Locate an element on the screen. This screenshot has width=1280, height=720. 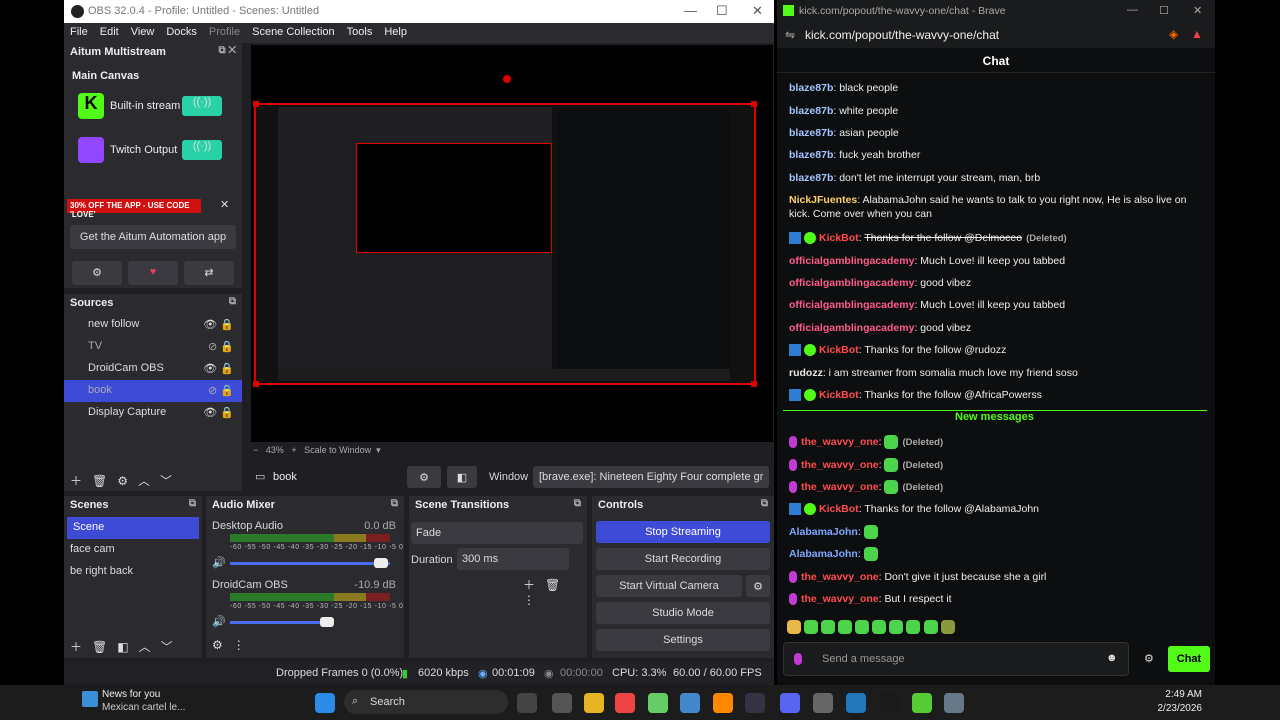
brave-rewards-icon: ▲ is located at coordinates (1197, 34).